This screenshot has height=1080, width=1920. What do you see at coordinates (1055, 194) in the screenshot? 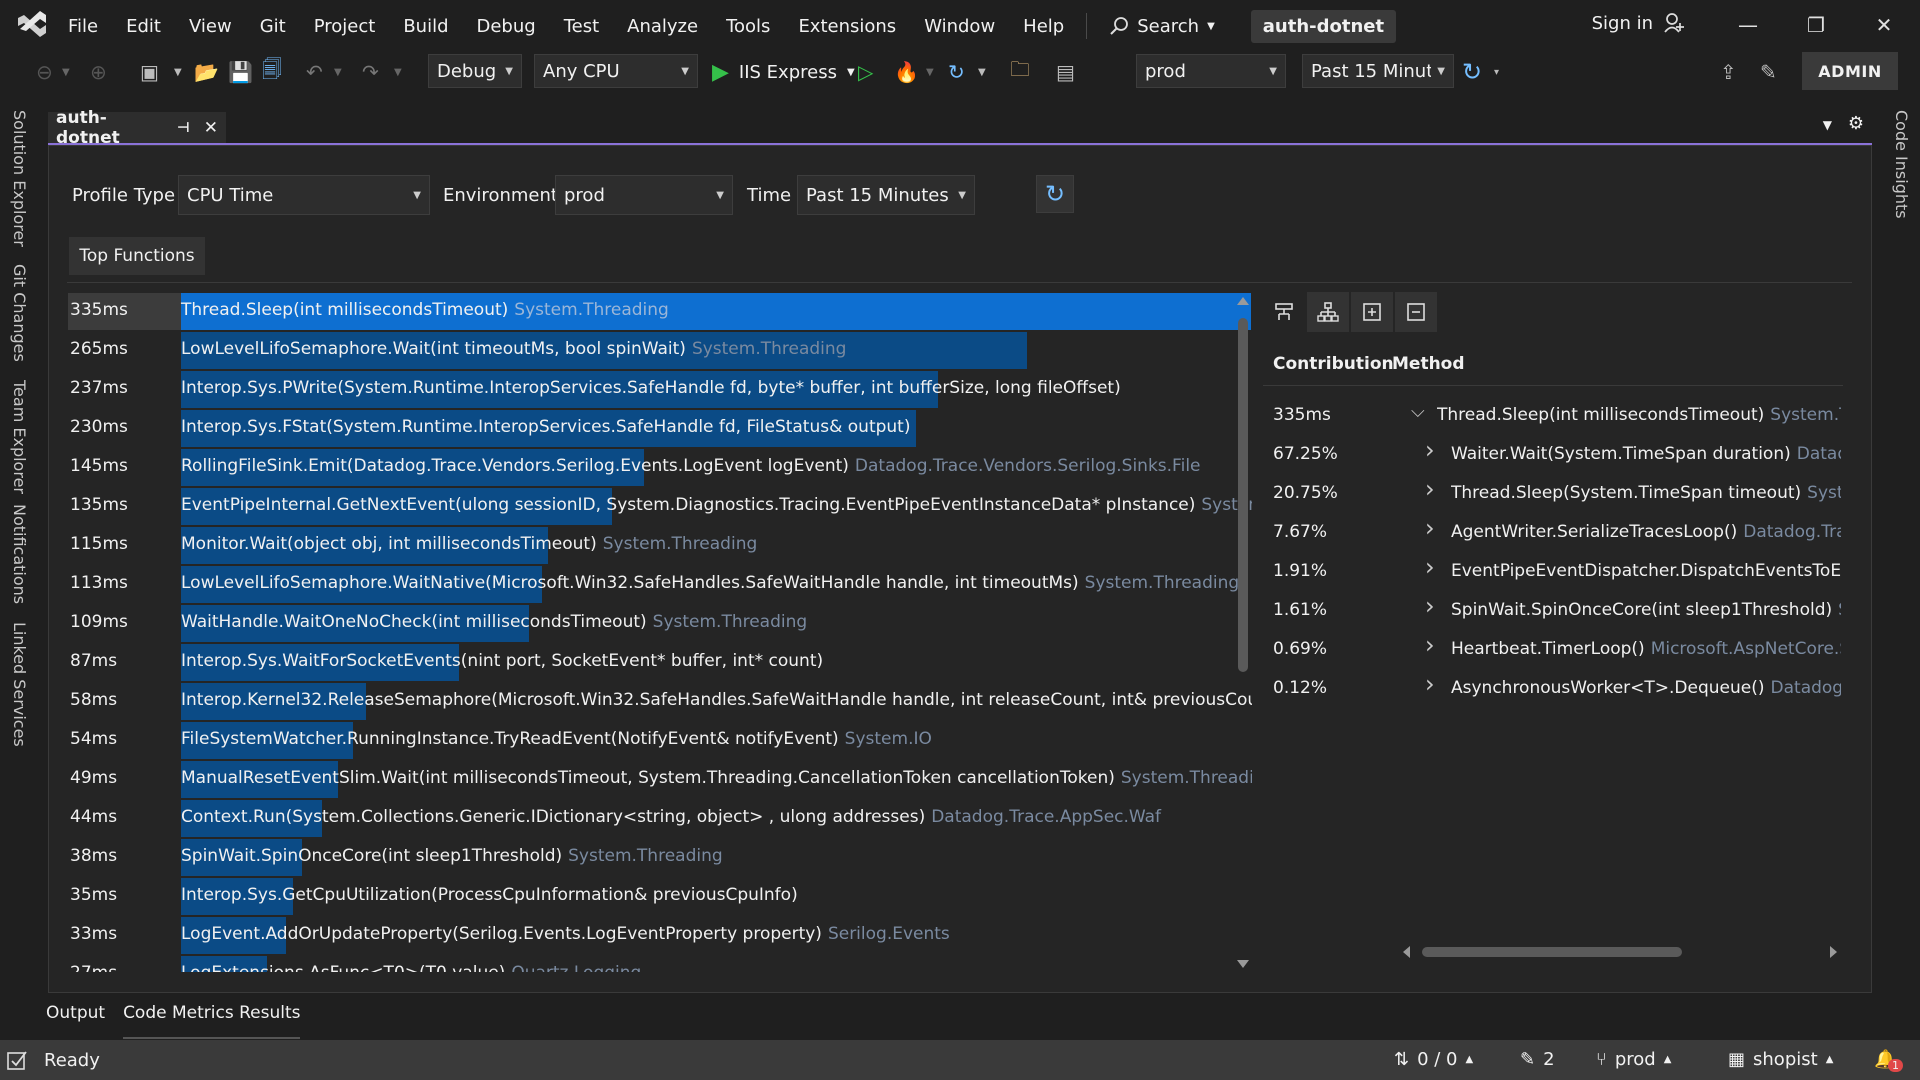
I see `refresh-button: ↻` at bounding box center [1055, 194].